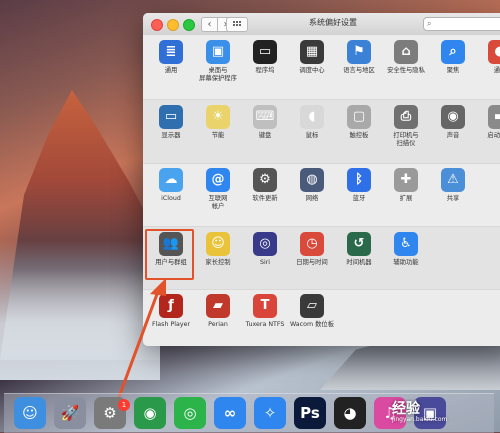 This screenshot has height=433, width=500. Describe the element at coordinates (171, 180) in the screenshot. I see `icloud-icon: ☁` at that location.